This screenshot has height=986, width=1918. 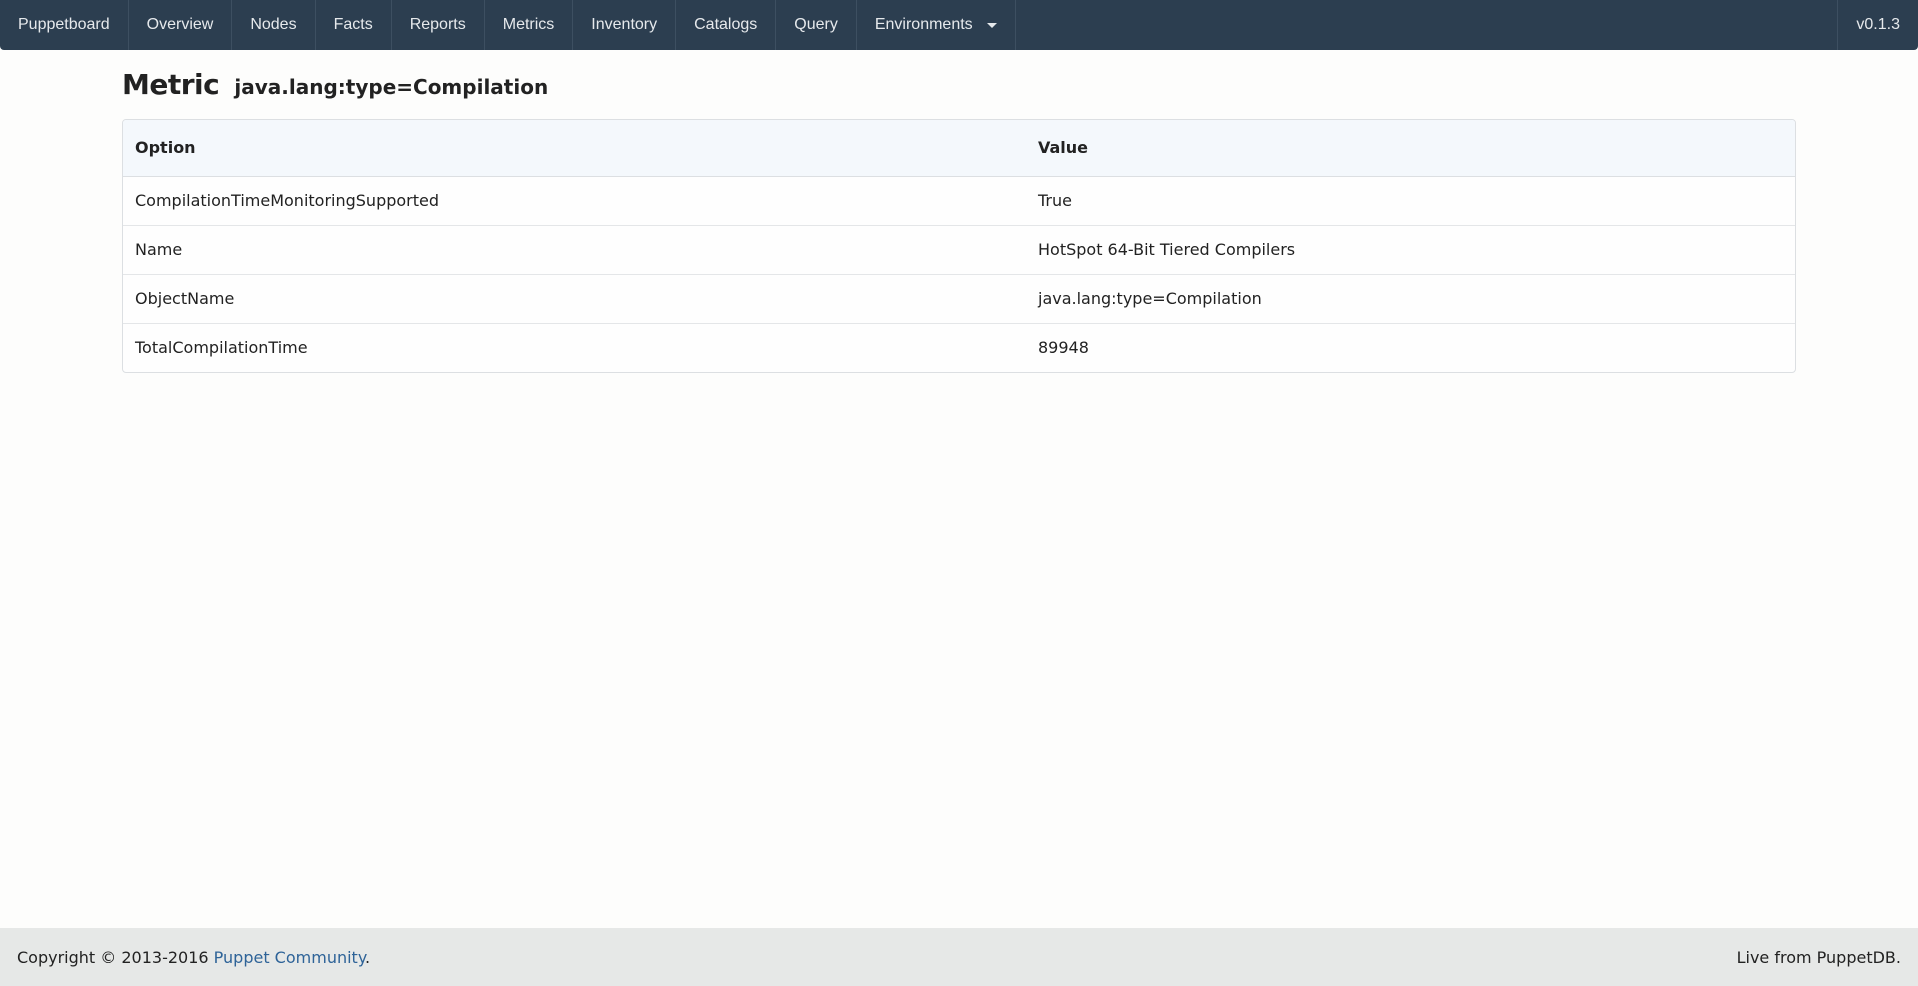 What do you see at coordinates (1410, 299) in the screenshot?
I see `value-cell: java.lang:type=Compilation` at bounding box center [1410, 299].